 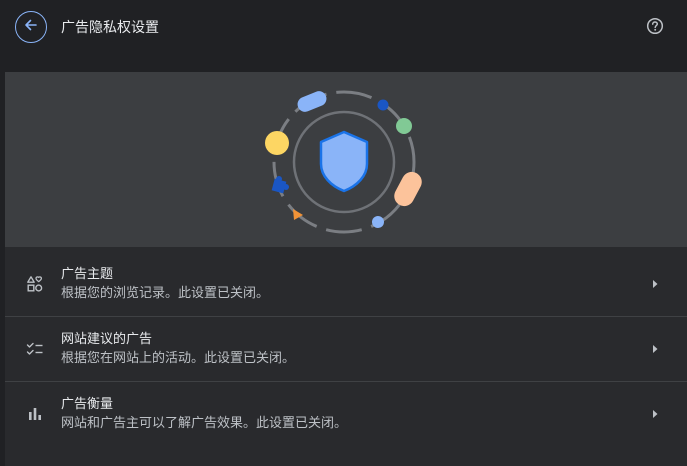 What do you see at coordinates (35, 414) in the screenshot?
I see `bar-chart-icon` at bounding box center [35, 414].